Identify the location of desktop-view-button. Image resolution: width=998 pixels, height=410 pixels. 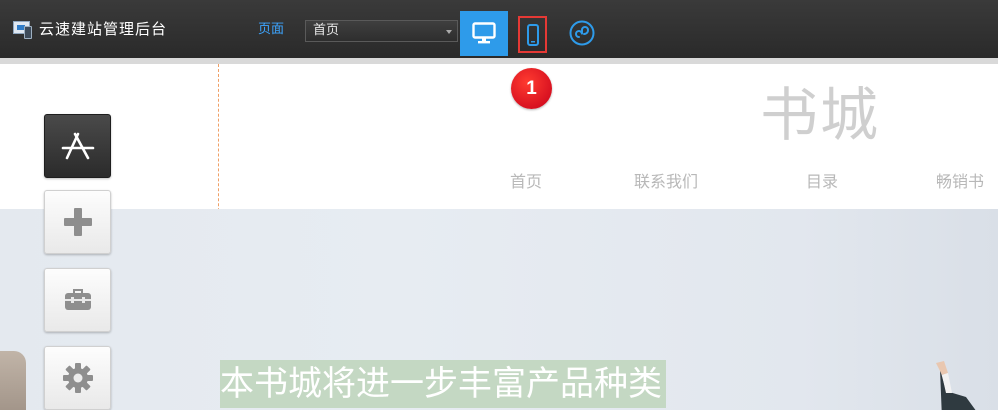
(484, 33).